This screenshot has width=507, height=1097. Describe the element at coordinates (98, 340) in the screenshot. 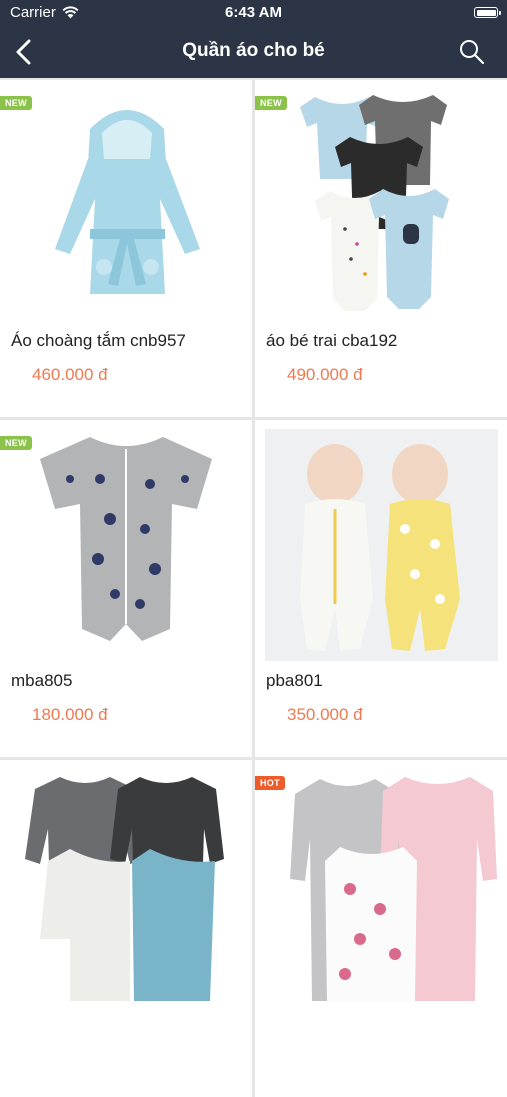

I see `product-name: Áo choàng tắm cnb957` at that location.